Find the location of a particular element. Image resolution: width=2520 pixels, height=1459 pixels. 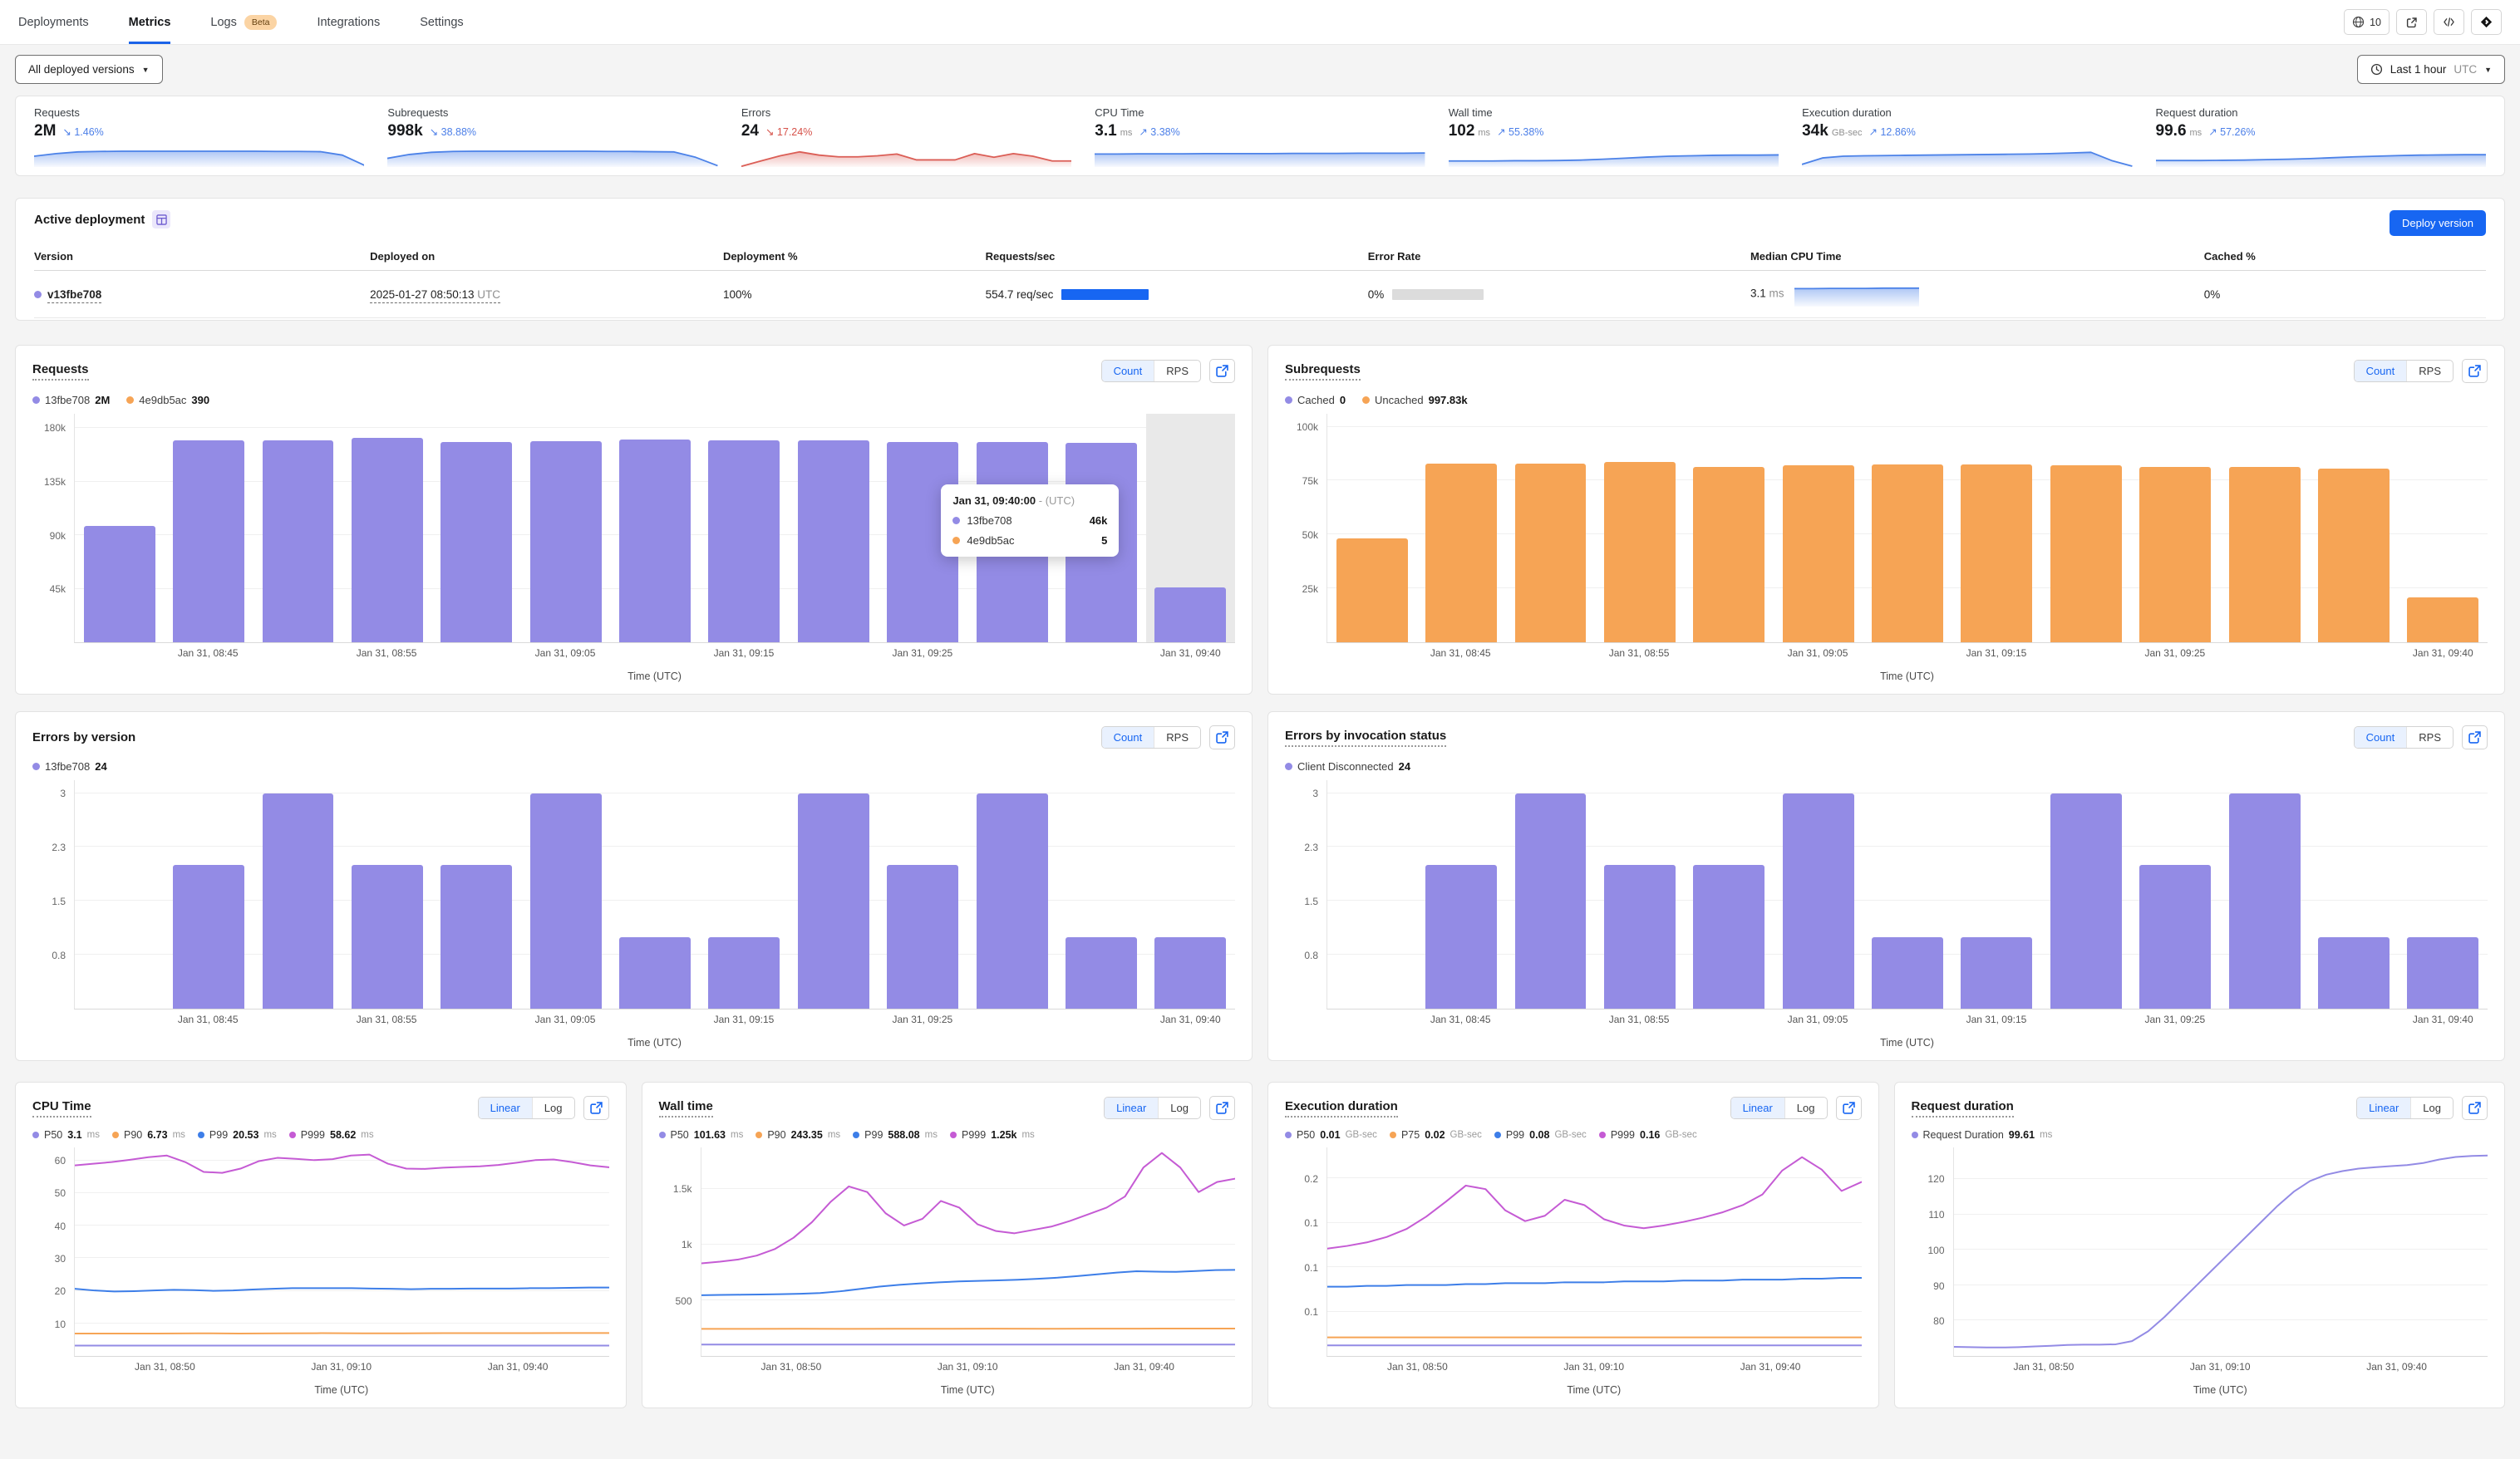

legend-item: 4e9db5ac 390 is located at coordinates (167, 400).